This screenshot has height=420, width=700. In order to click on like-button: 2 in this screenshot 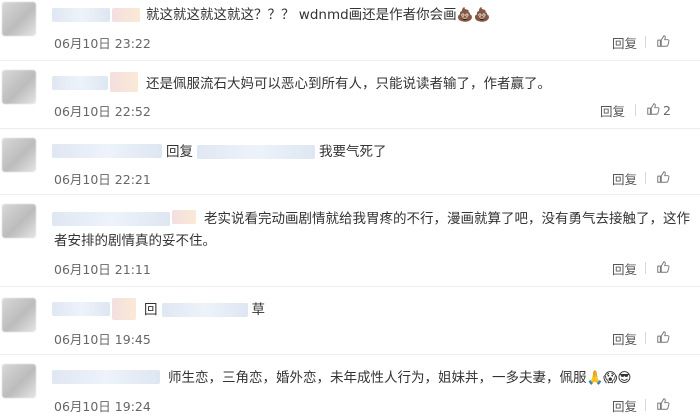, I will do `click(658, 110)`.